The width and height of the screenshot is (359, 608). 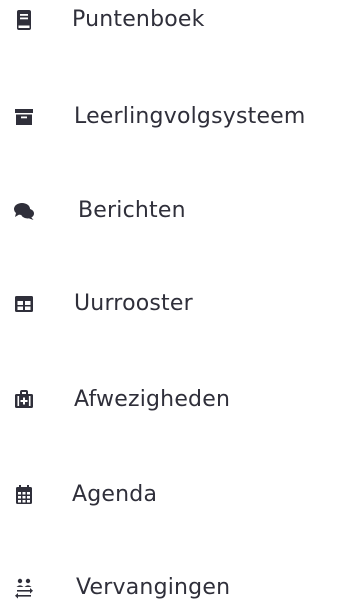 I want to click on nav-item-label: Afwezigheden, so click(x=152, y=399).